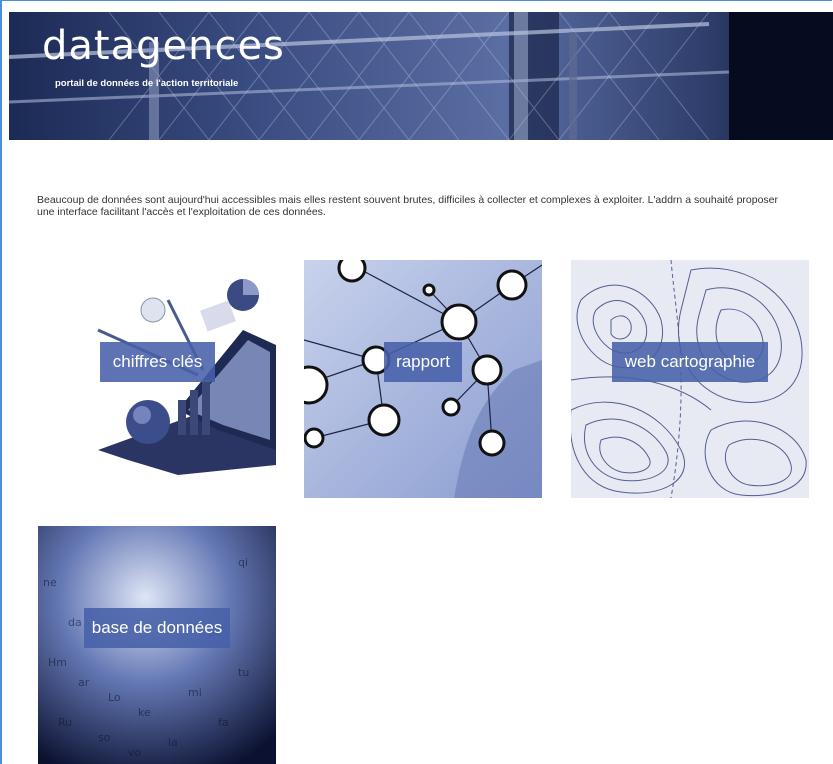 The height and width of the screenshot is (764, 833). I want to click on tile-rapport: rapport, so click(423, 379).